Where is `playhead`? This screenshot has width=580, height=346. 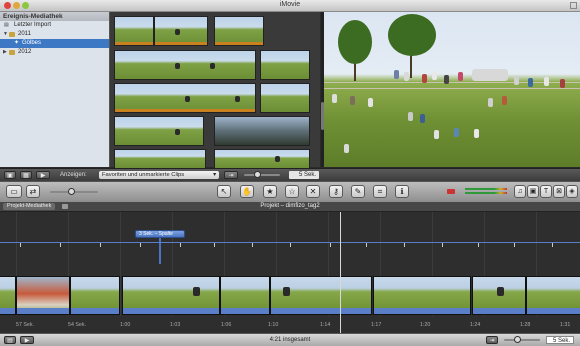
playhead is located at coordinates (340, 272).